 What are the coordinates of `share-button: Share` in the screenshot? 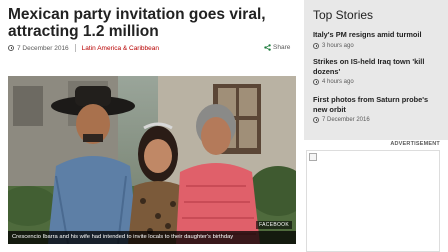 It's located at (277, 47).